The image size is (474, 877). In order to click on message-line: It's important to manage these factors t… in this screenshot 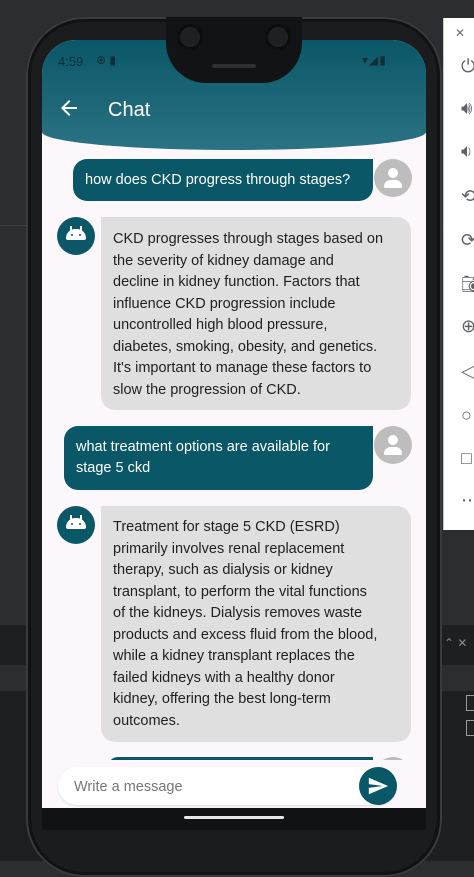, I will do `click(242, 368)`.